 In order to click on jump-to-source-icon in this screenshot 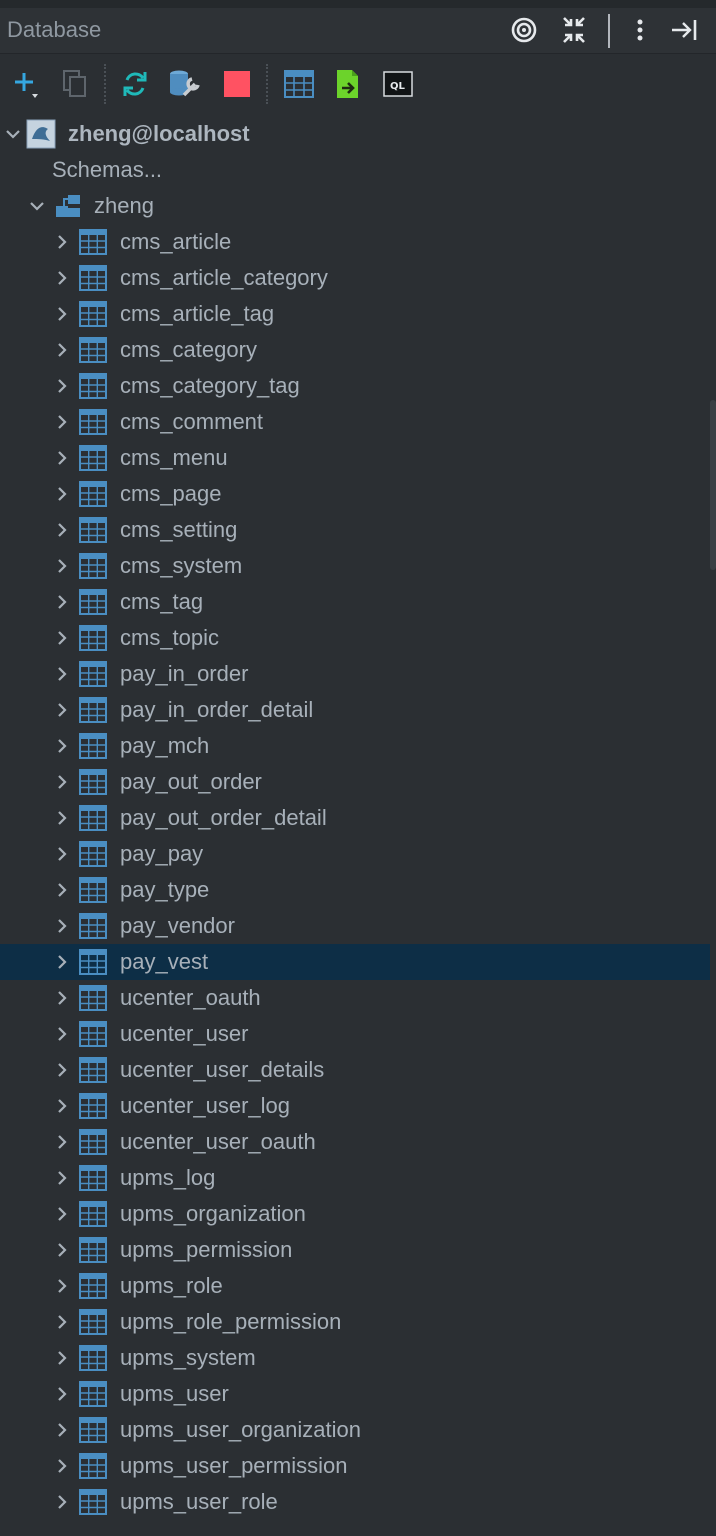, I will do `click(347, 84)`.